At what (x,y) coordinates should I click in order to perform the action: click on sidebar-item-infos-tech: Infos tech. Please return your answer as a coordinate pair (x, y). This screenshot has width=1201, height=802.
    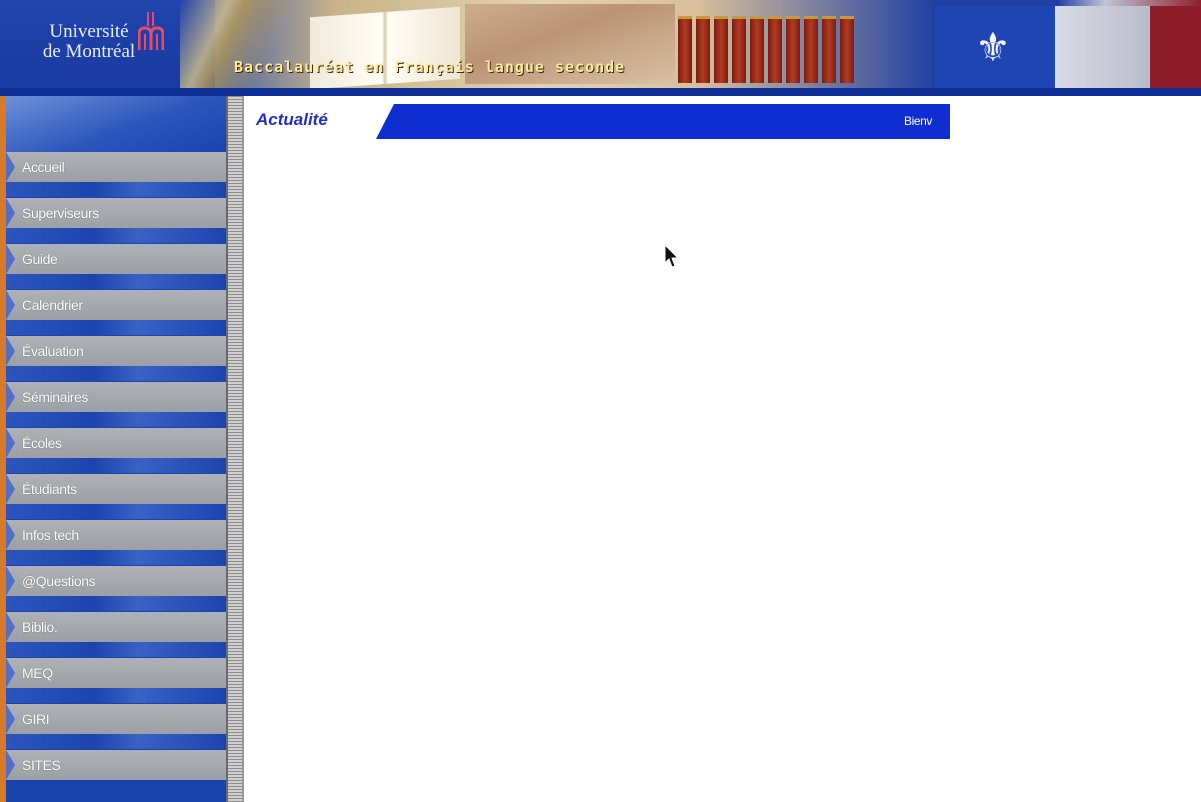
    Looking at the image, I should click on (116, 535).